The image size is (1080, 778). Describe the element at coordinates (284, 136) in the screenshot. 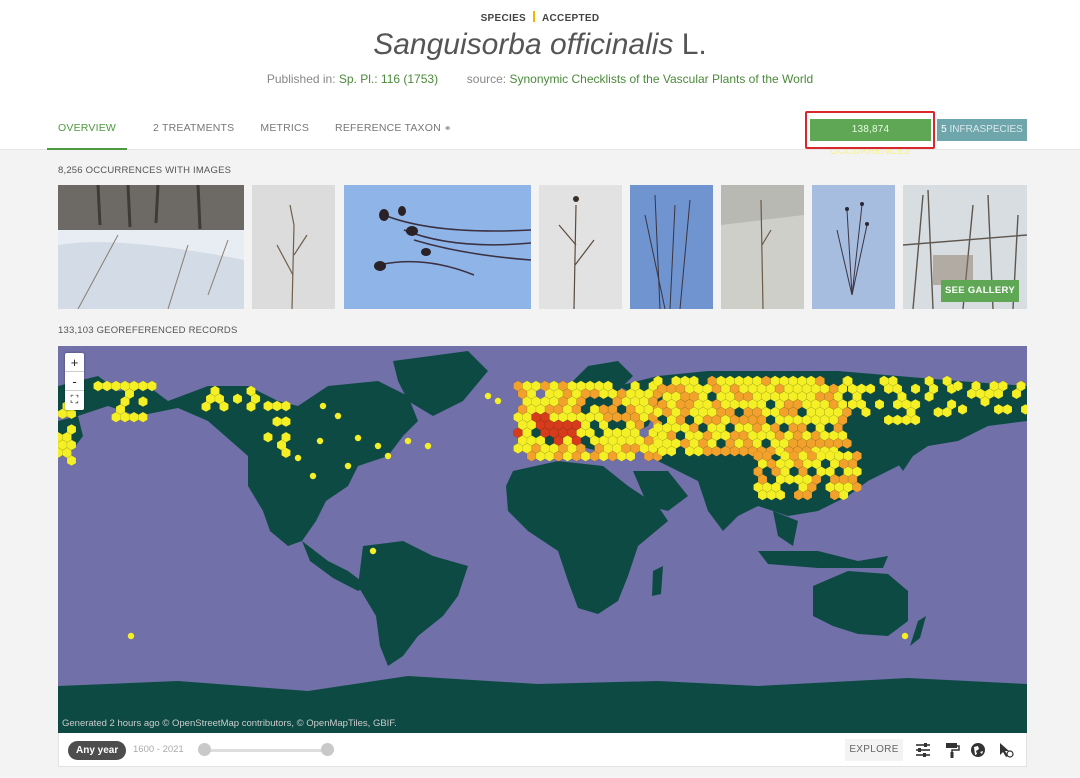

I see `tab-metrics: METRICS` at that location.